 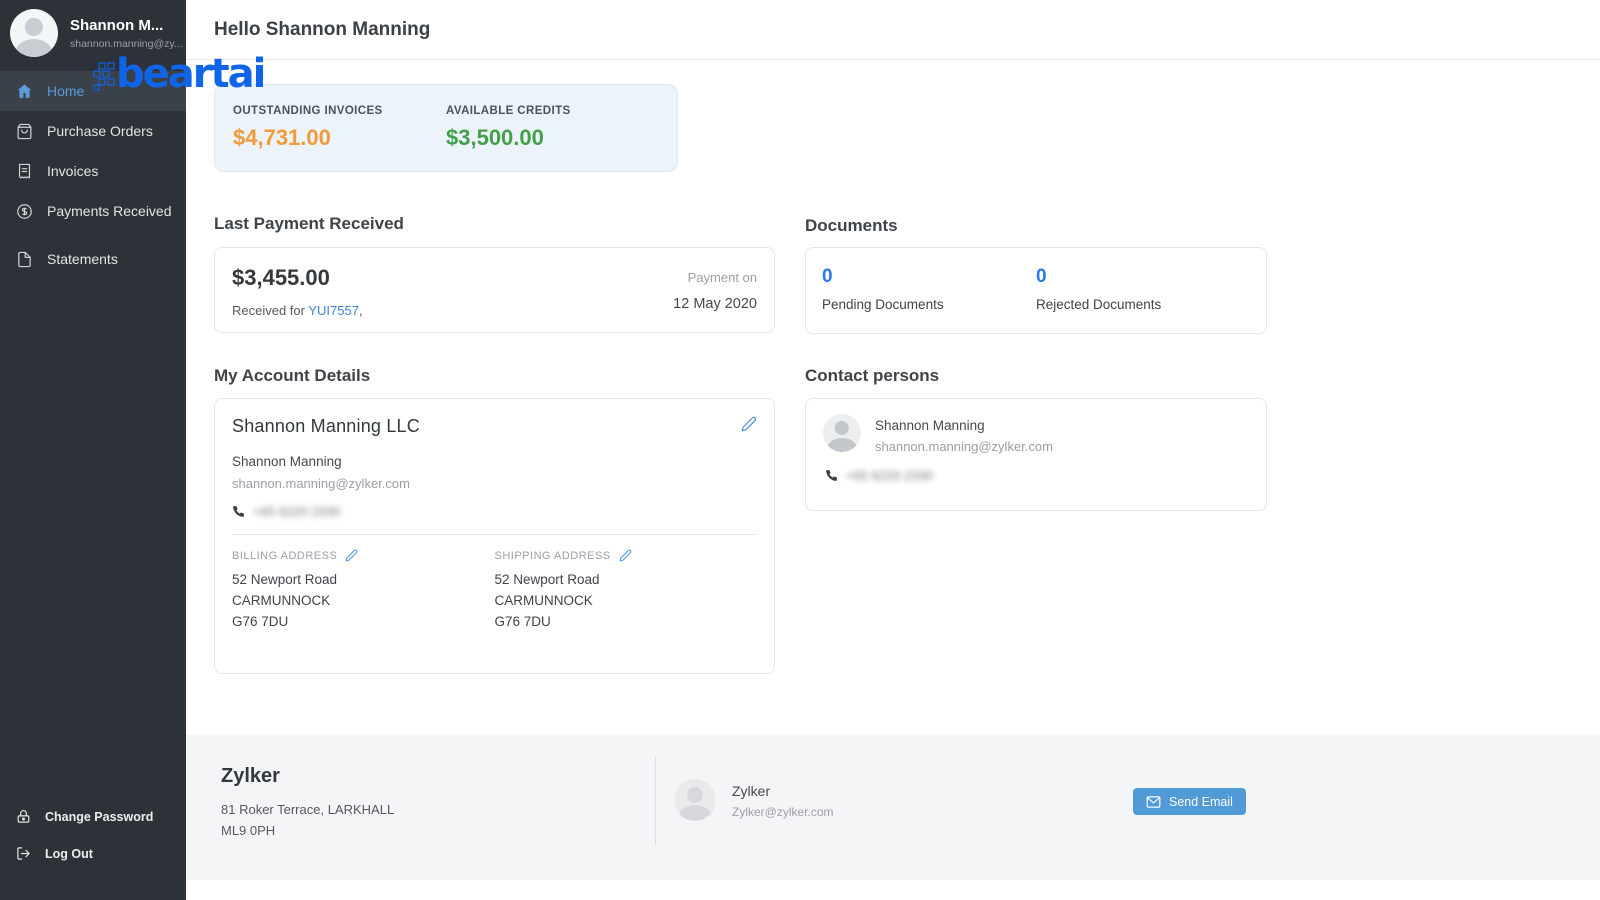 I want to click on last-payment-section-title: Last Payment Received, so click(x=309, y=223).